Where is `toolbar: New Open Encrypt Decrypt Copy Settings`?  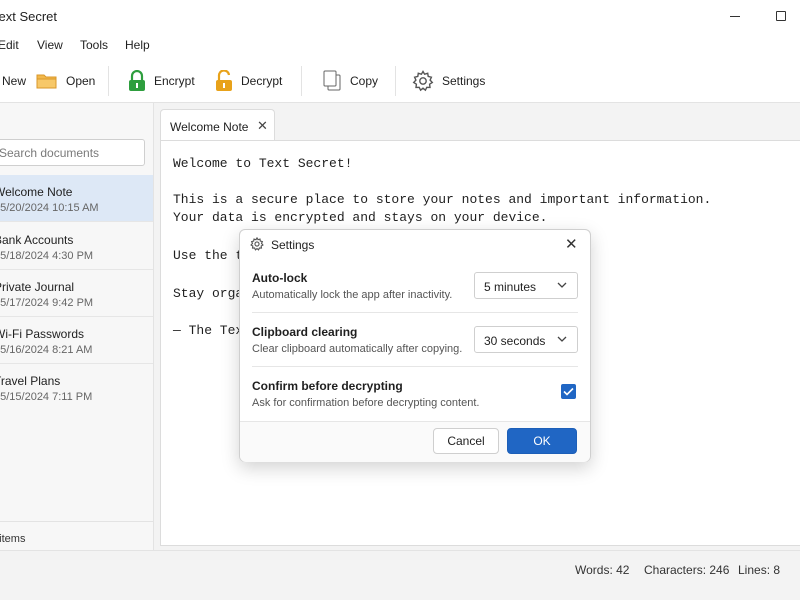 toolbar: New Open Encrypt Decrypt Copy Settings is located at coordinates (400, 80).